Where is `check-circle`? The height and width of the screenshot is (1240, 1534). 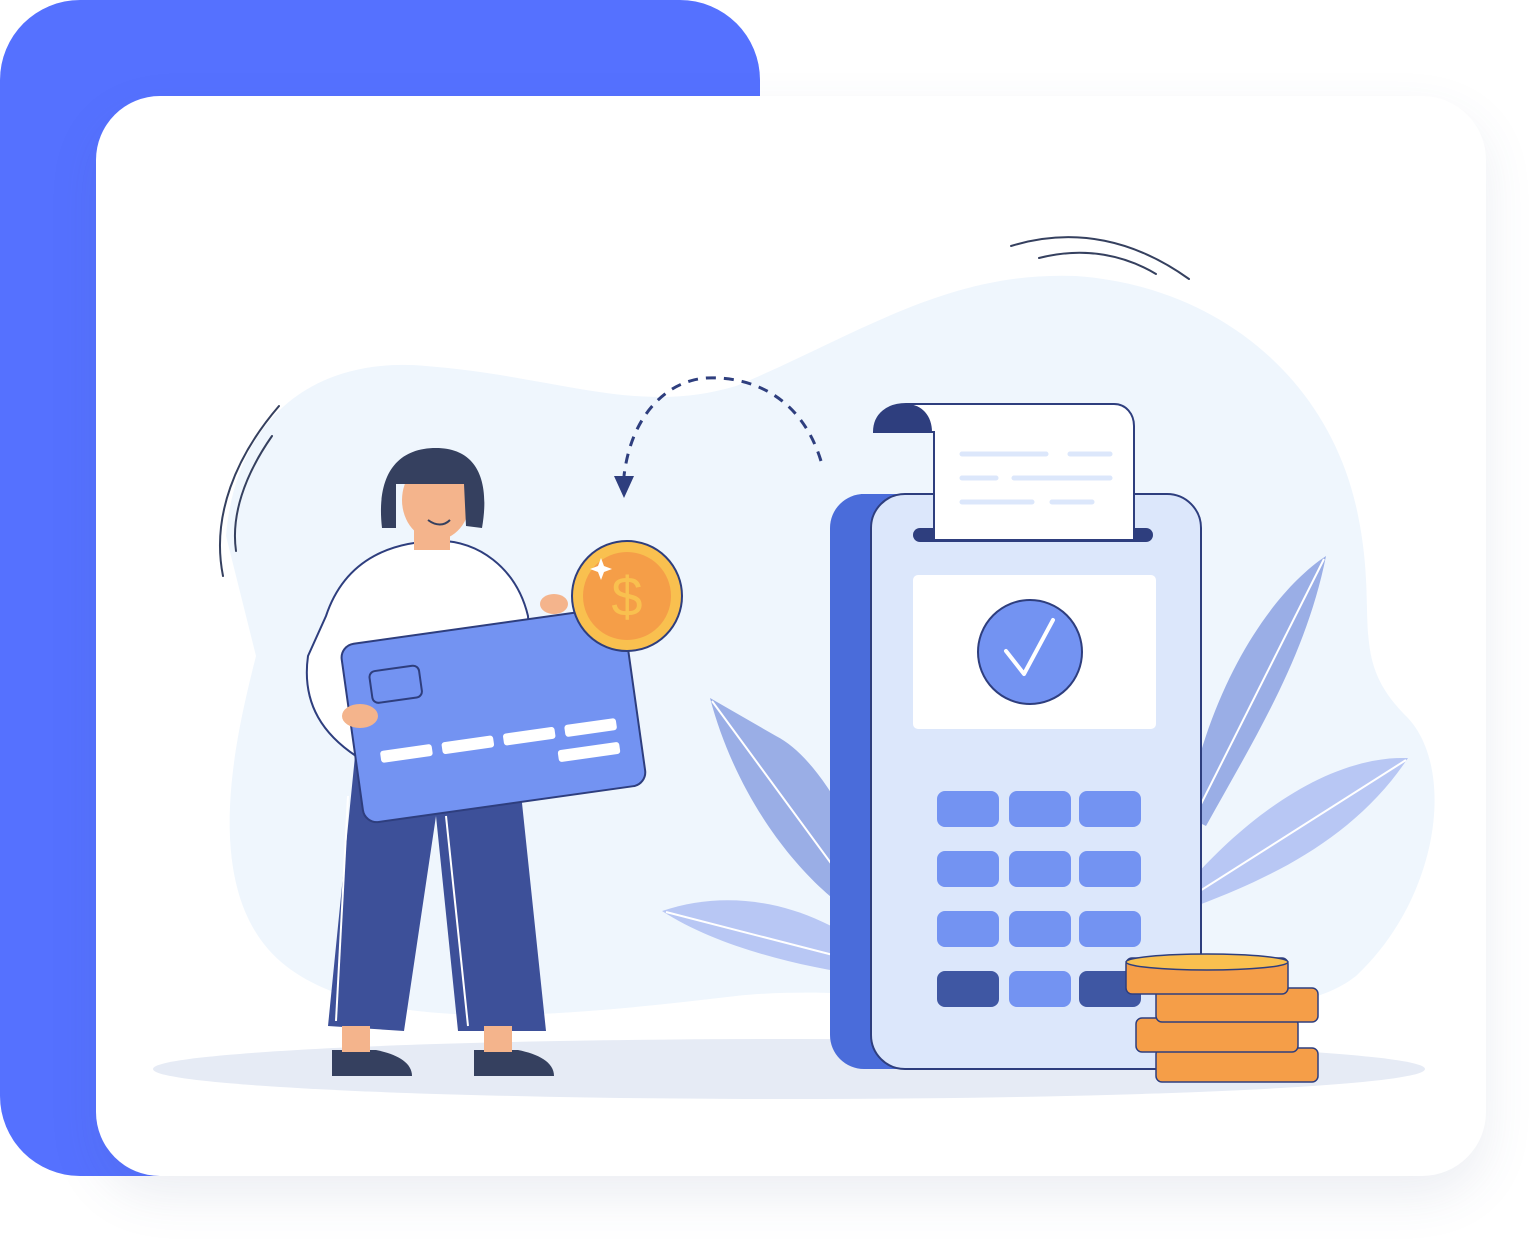 check-circle is located at coordinates (1030, 652).